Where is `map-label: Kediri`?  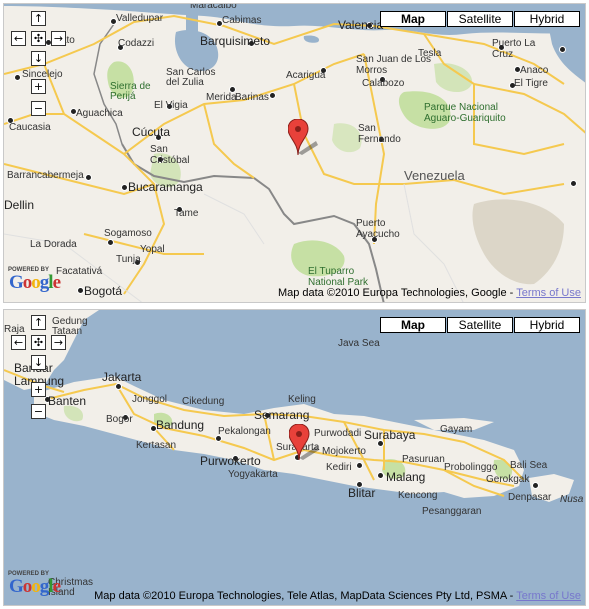 map-label: Kediri is located at coordinates (339, 467).